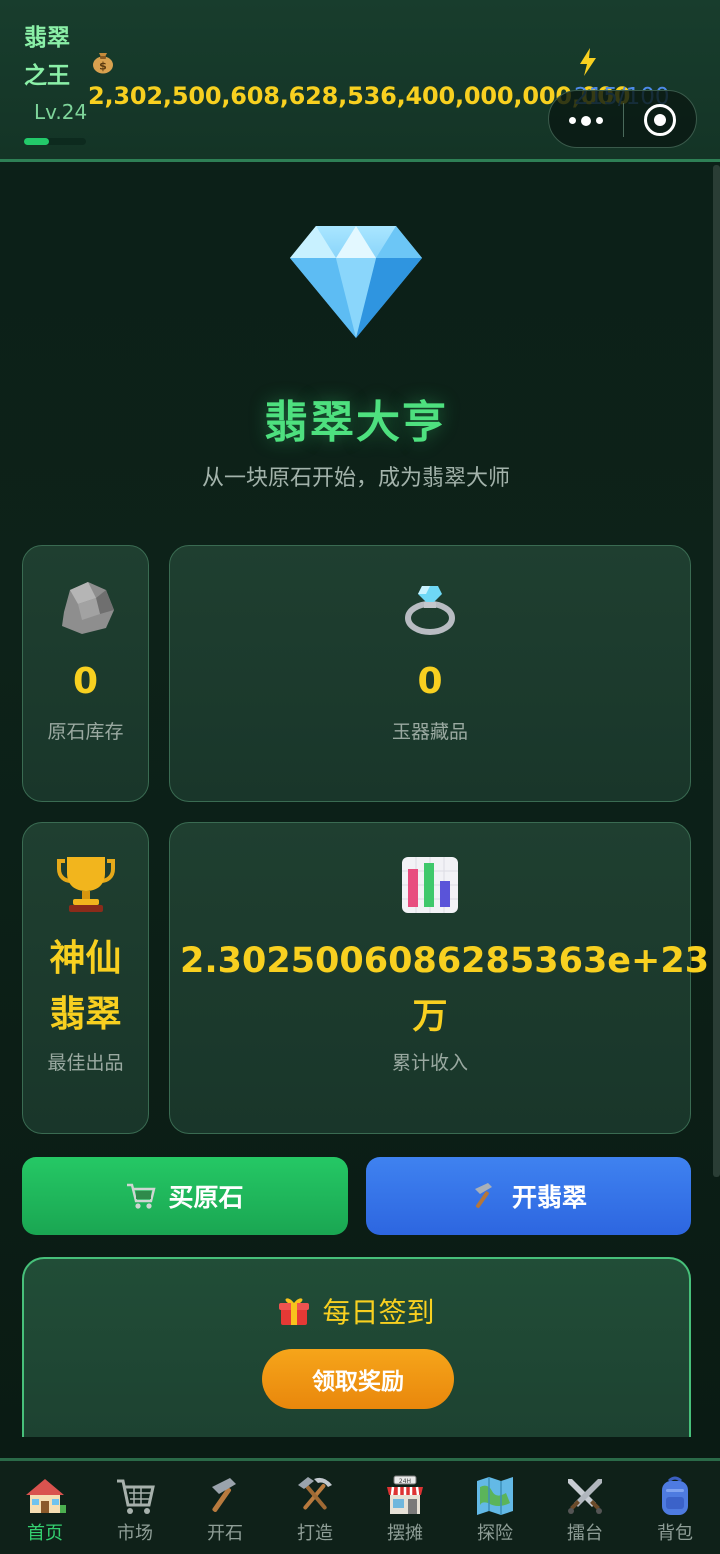 The height and width of the screenshot is (1554, 720). Describe the element at coordinates (430, 681) in the screenshot. I see `jade-collection-value: 0` at that location.